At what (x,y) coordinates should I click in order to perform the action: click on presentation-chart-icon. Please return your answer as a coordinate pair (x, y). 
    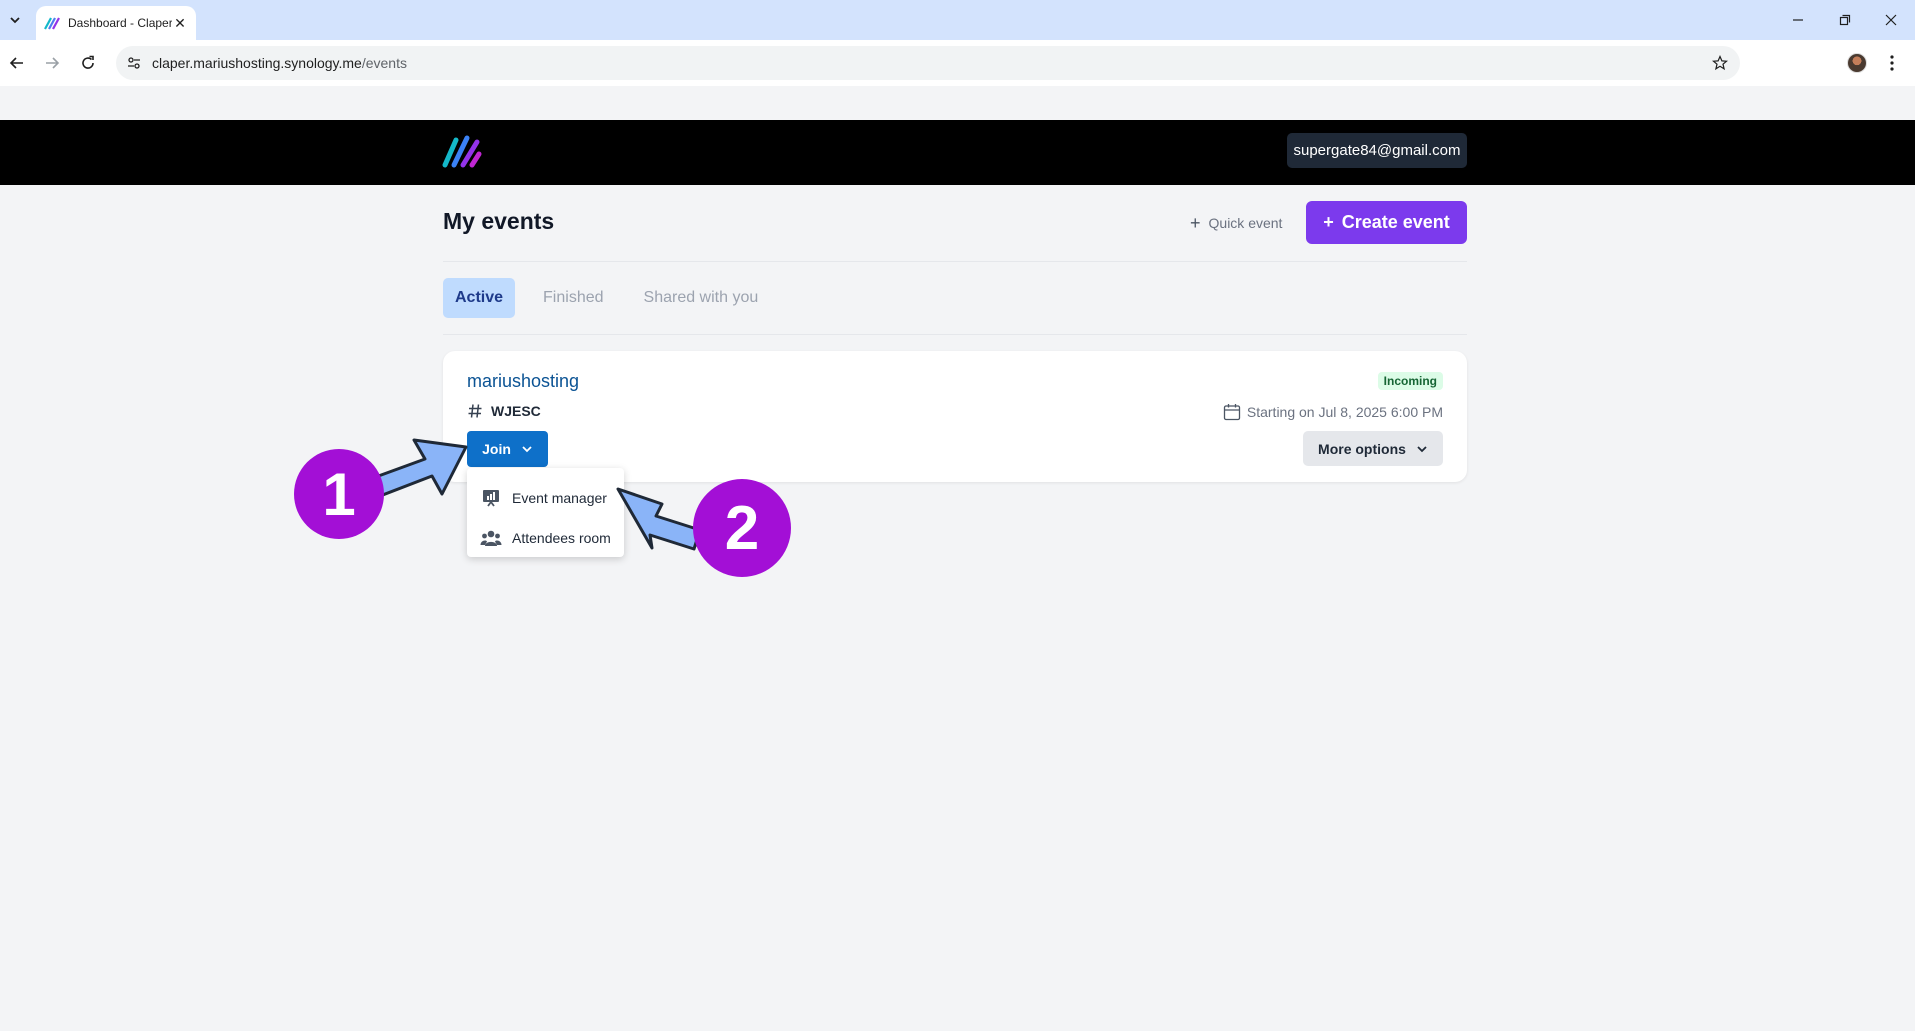
    Looking at the image, I should click on (491, 498).